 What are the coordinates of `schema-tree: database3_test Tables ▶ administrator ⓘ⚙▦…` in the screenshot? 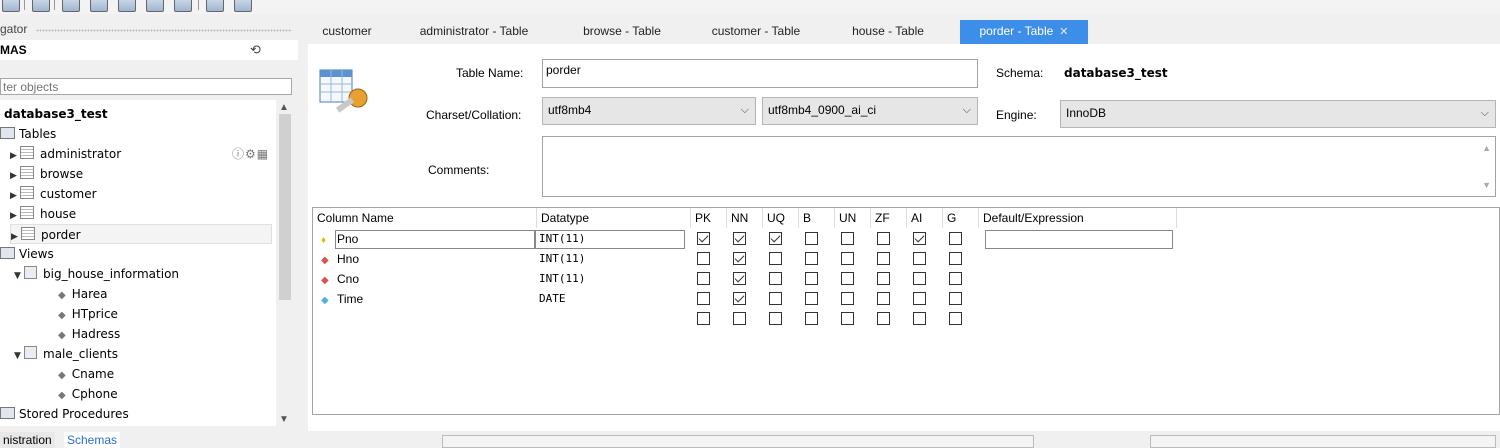 It's located at (138, 263).